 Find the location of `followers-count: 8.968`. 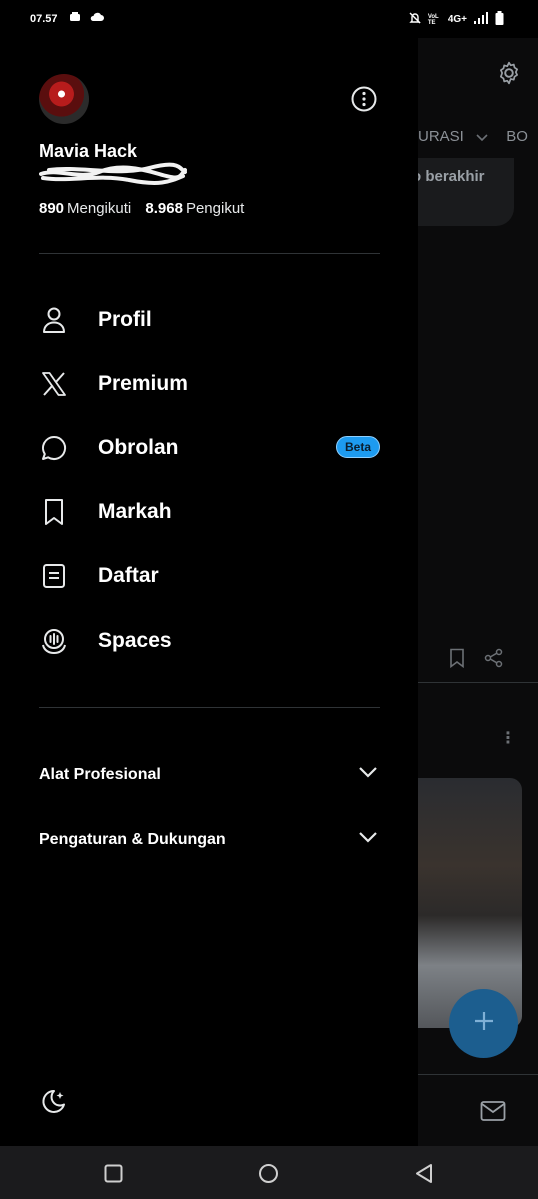

followers-count: 8.968 is located at coordinates (164, 208).